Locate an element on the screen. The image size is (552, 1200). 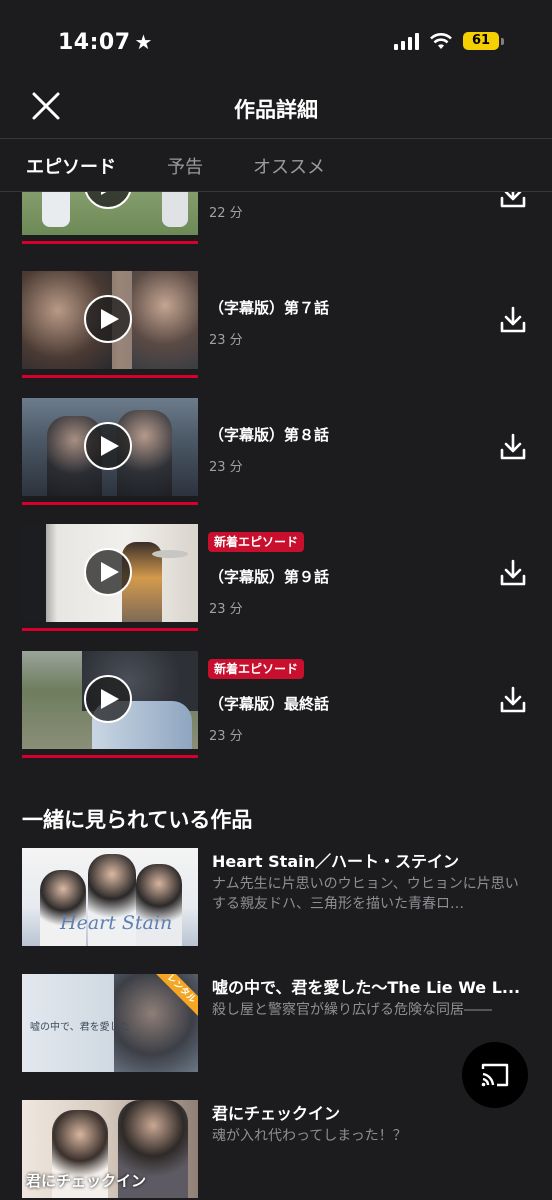
status-icons: 61 is located at coordinates (449, 41).